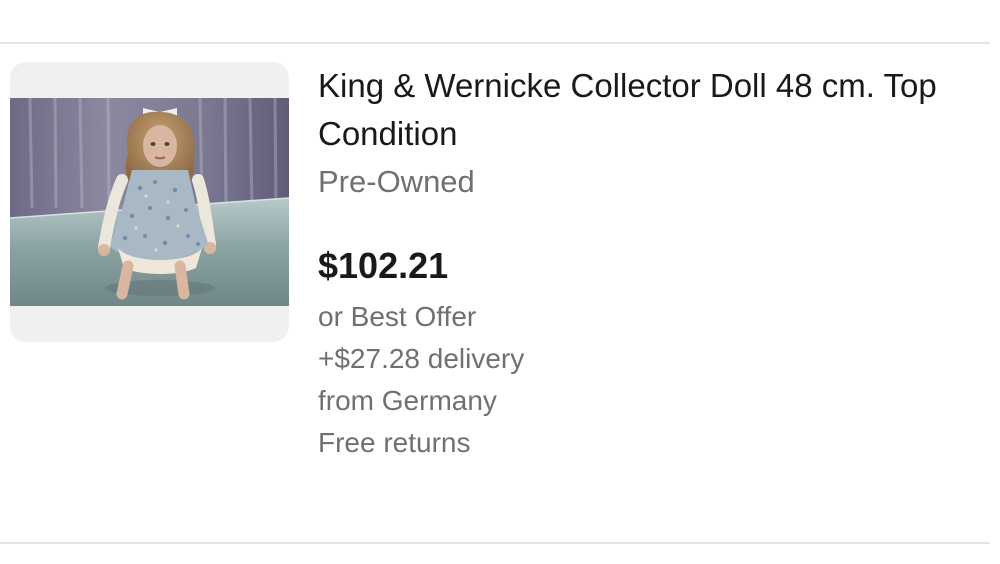 The width and height of the screenshot is (1000, 564). I want to click on item-divider-top, so click(495, 43).